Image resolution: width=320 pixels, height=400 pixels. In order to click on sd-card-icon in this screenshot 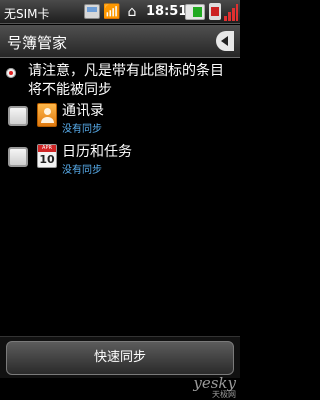, I will do `click(215, 11)`.